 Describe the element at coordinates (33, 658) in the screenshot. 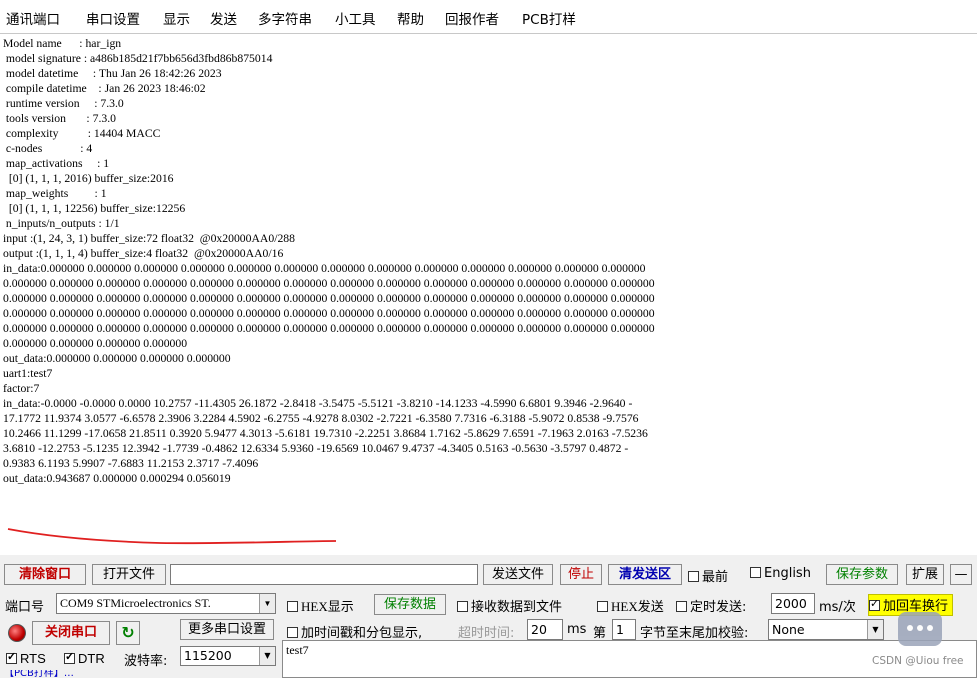

I see `rts-label: RTS` at that location.